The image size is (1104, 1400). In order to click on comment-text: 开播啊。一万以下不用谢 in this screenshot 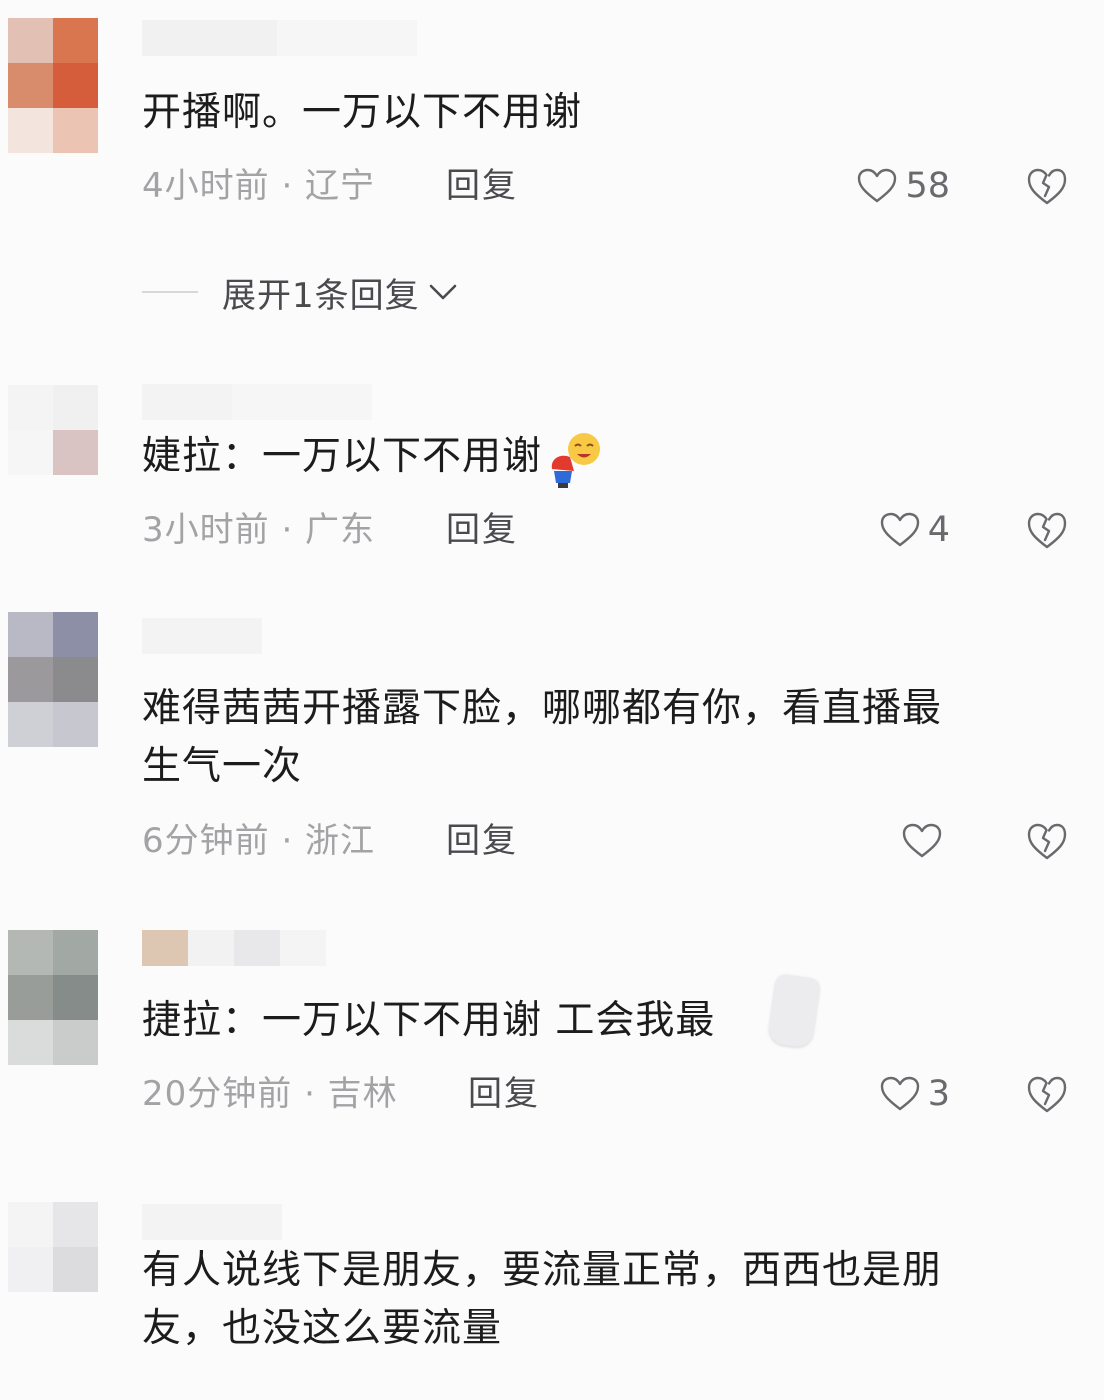, I will do `click(362, 112)`.